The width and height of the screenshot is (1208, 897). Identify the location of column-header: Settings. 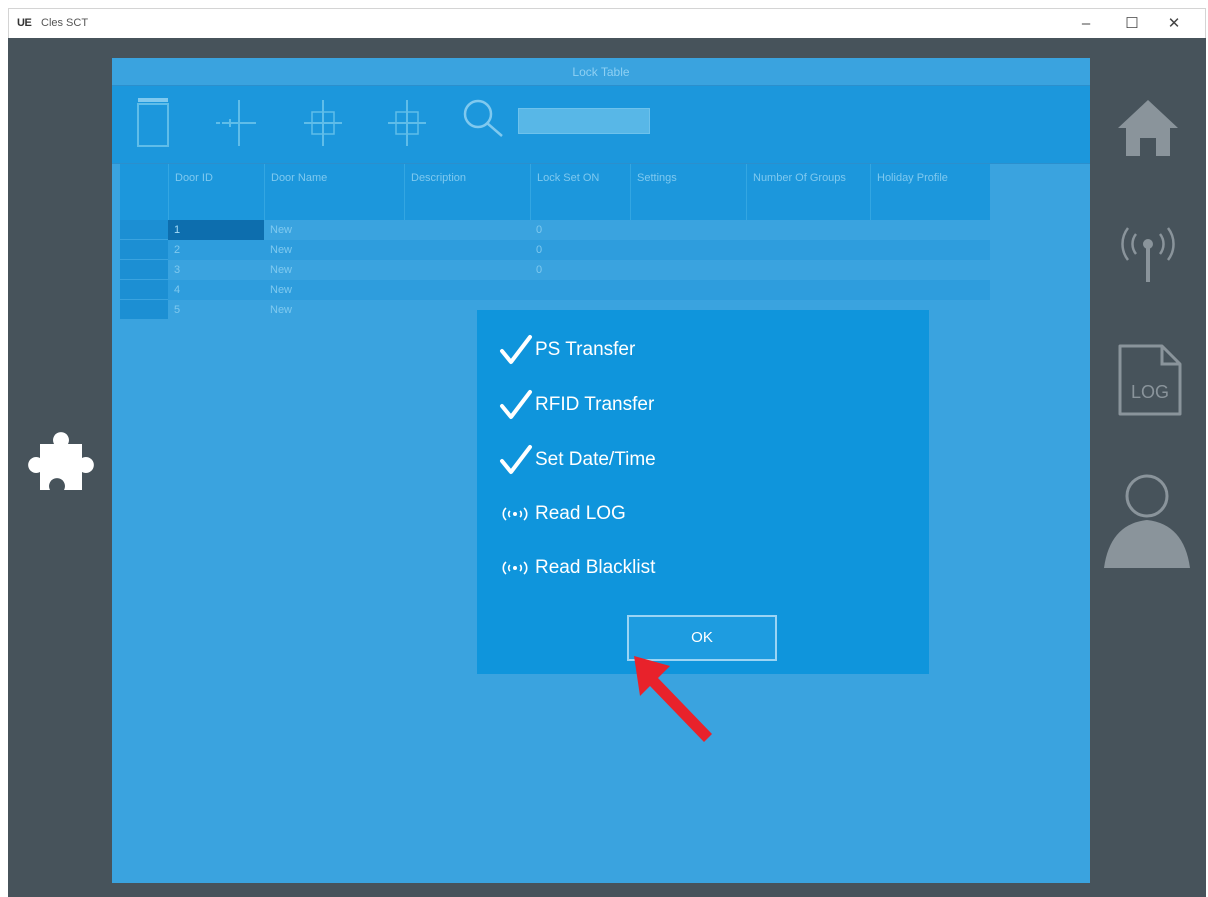
(688, 192).